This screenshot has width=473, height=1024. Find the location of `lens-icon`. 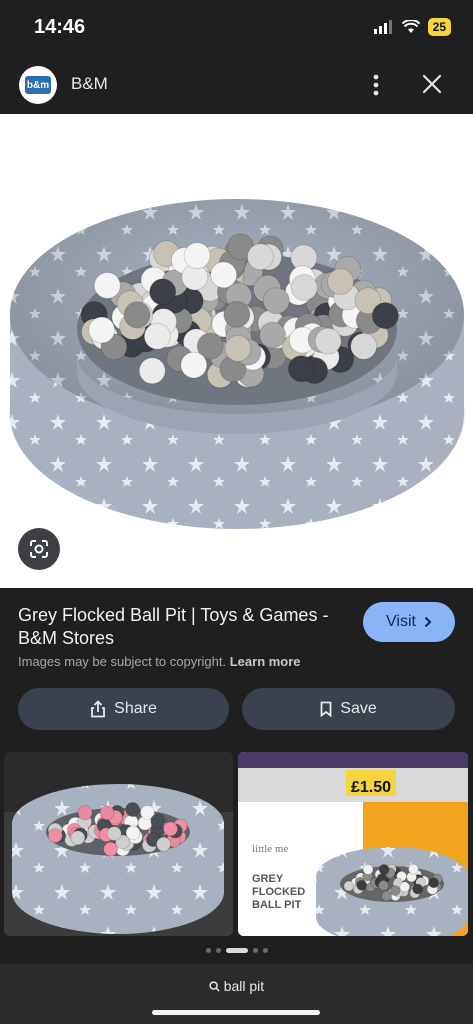

lens-icon is located at coordinates (39, 549).